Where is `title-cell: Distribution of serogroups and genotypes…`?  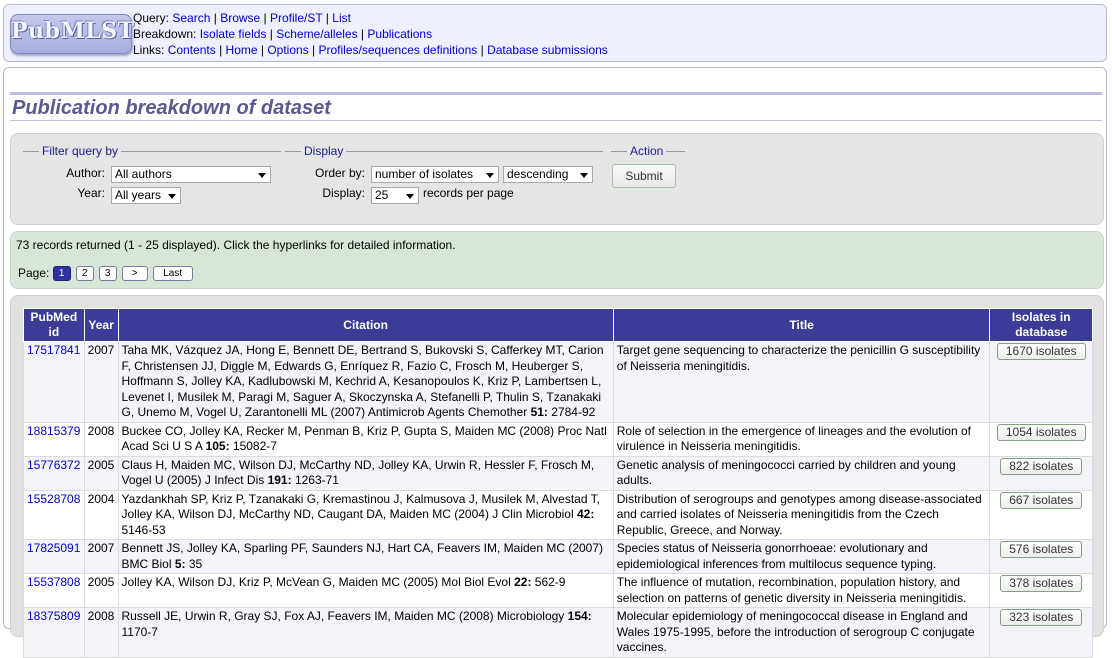 title-cell: Distribution of serogroups and genotypes… is located at coordinates (801, 514).